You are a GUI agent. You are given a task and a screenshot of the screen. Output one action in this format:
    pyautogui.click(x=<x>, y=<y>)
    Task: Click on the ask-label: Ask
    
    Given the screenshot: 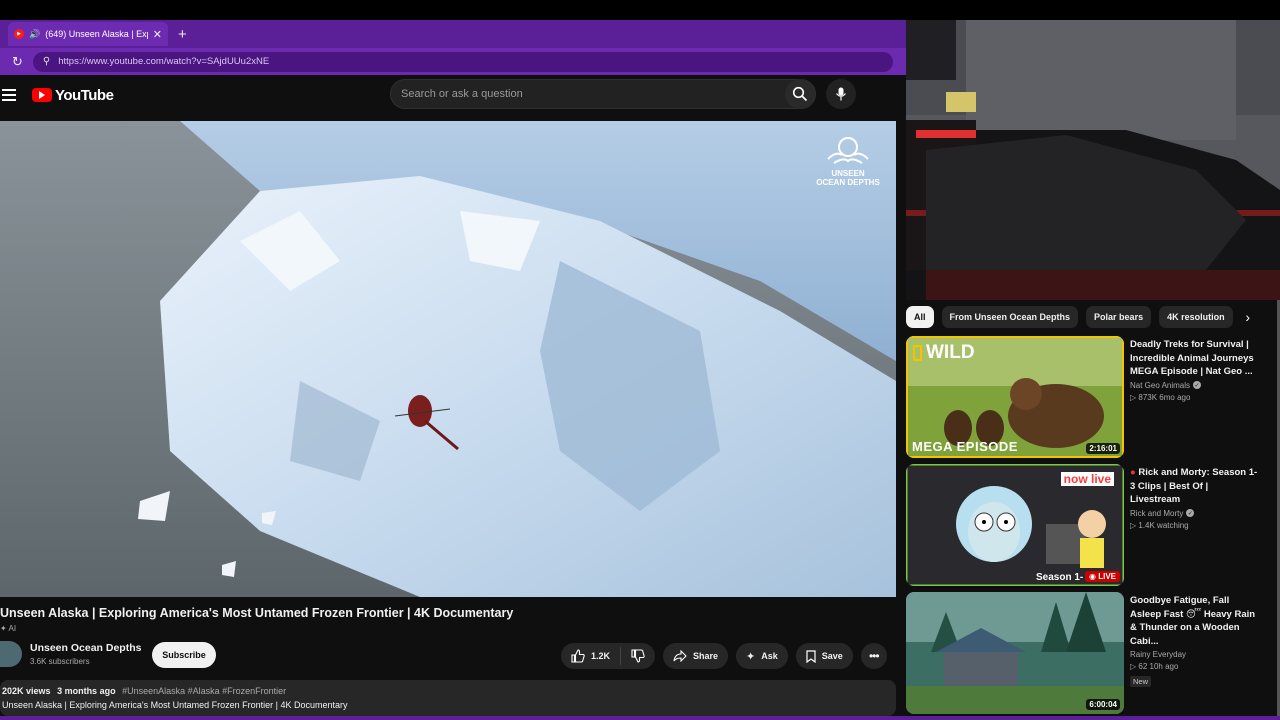 What is the action you would take?
    pyautogui.click(x=769, y=656)
    